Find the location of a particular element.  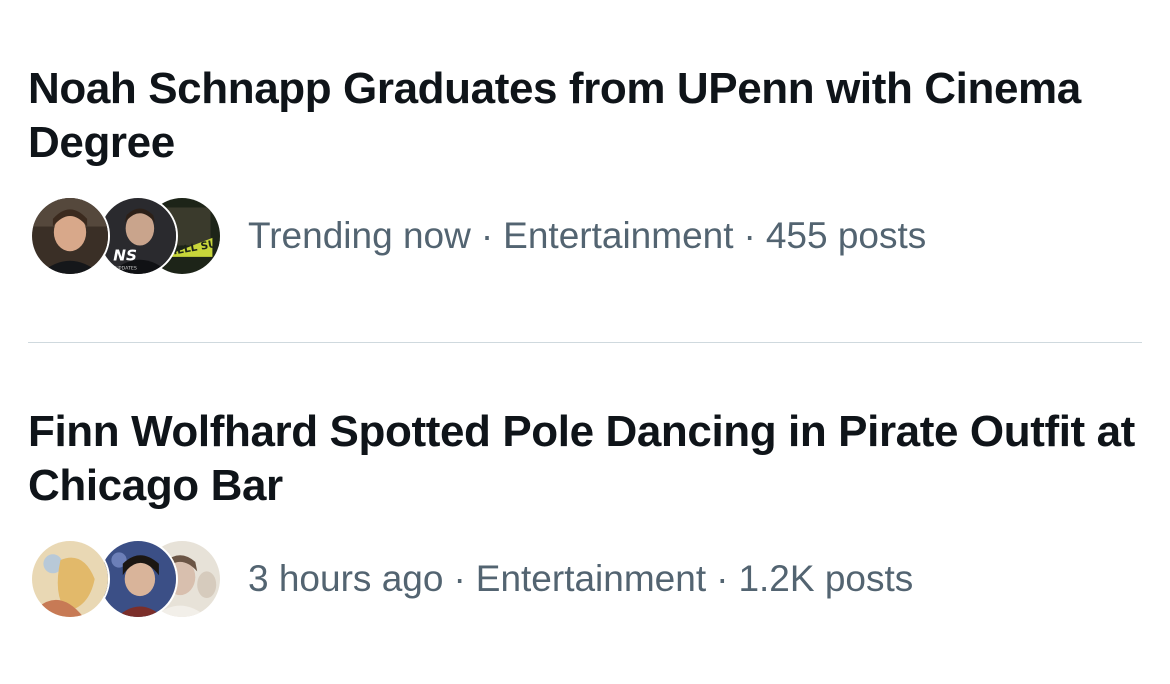

trend-meta: 3 hours ago · Entertainment · 1.2K posts is located at coordinates (580, 579).